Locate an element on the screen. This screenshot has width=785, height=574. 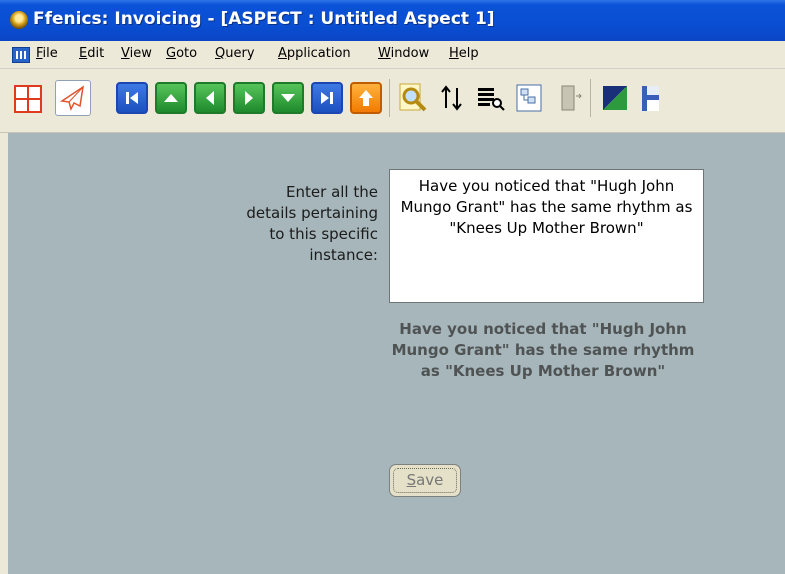
grid-layout-icon is located at coordinates (28, 98).